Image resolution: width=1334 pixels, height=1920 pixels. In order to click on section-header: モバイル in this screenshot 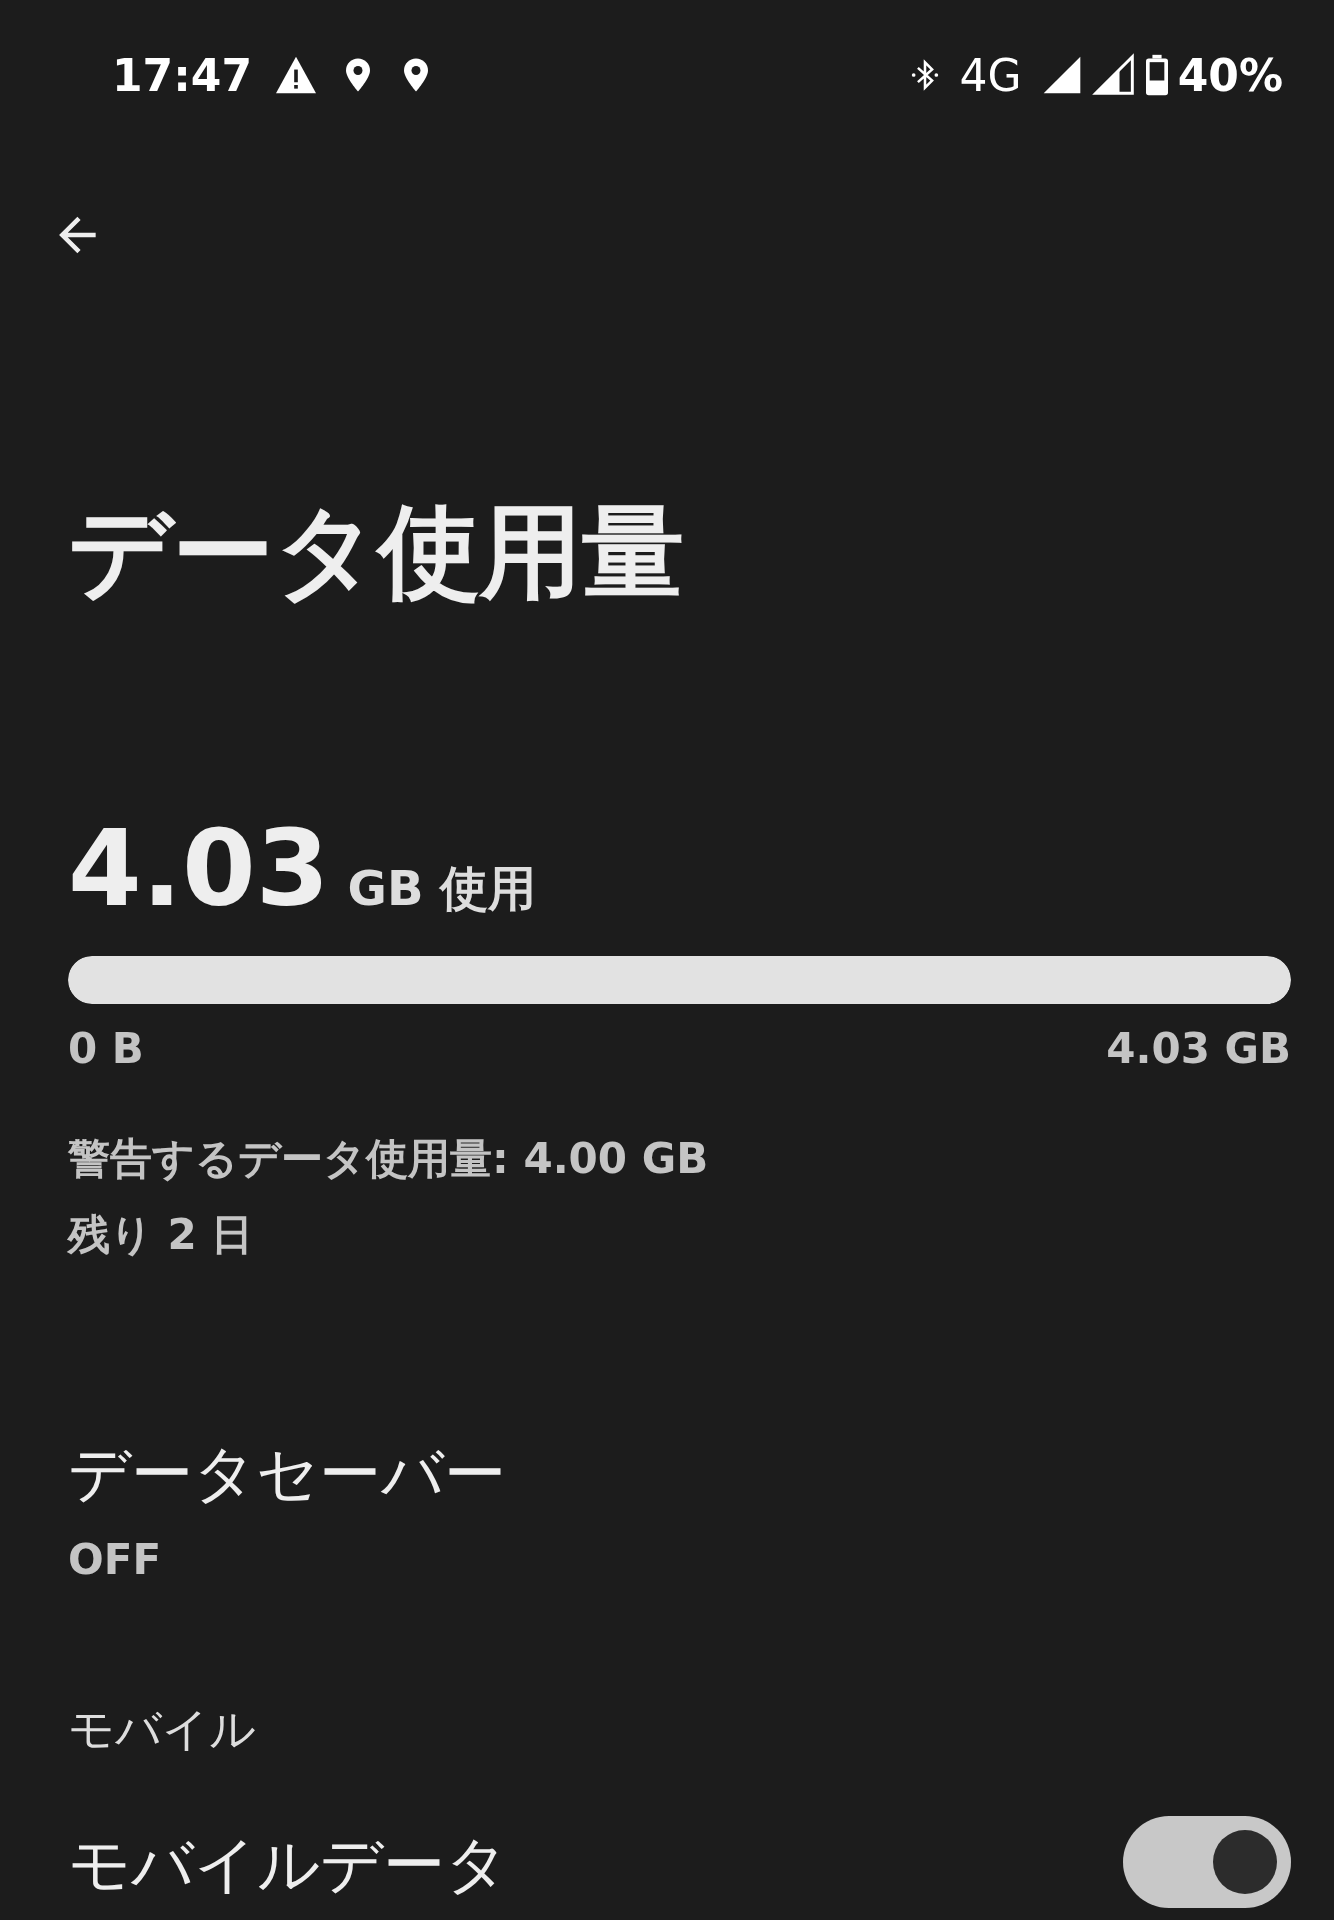, I will do `click(162, 1729)`.